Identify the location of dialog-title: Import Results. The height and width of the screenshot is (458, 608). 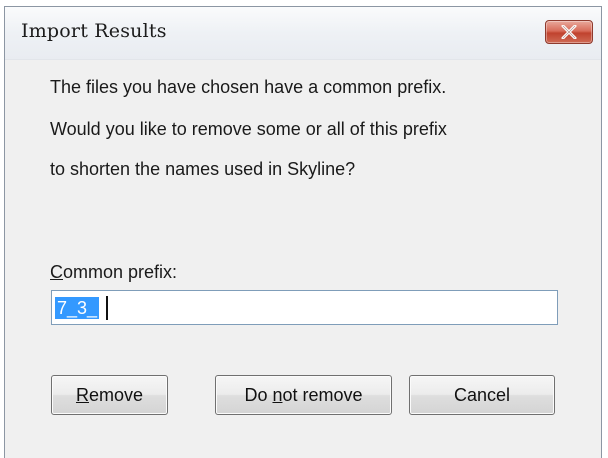
(94, 31).